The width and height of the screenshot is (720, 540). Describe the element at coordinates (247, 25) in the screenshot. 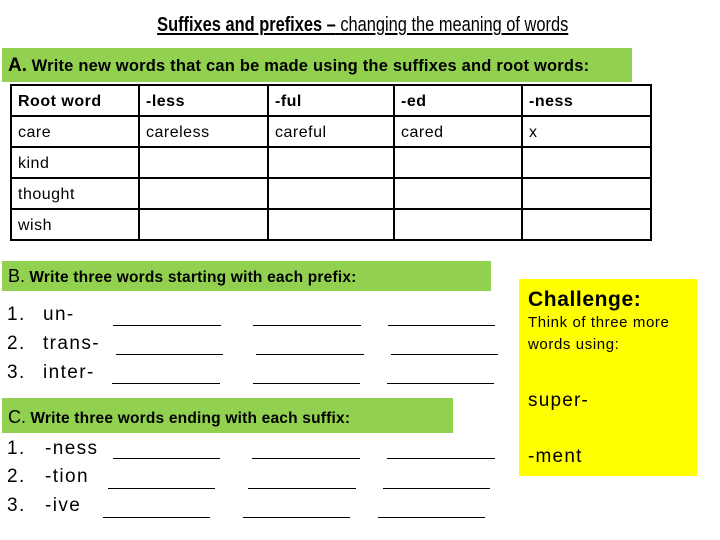

I see `title-bold-part: Suffixes and prefixes –` at that location.